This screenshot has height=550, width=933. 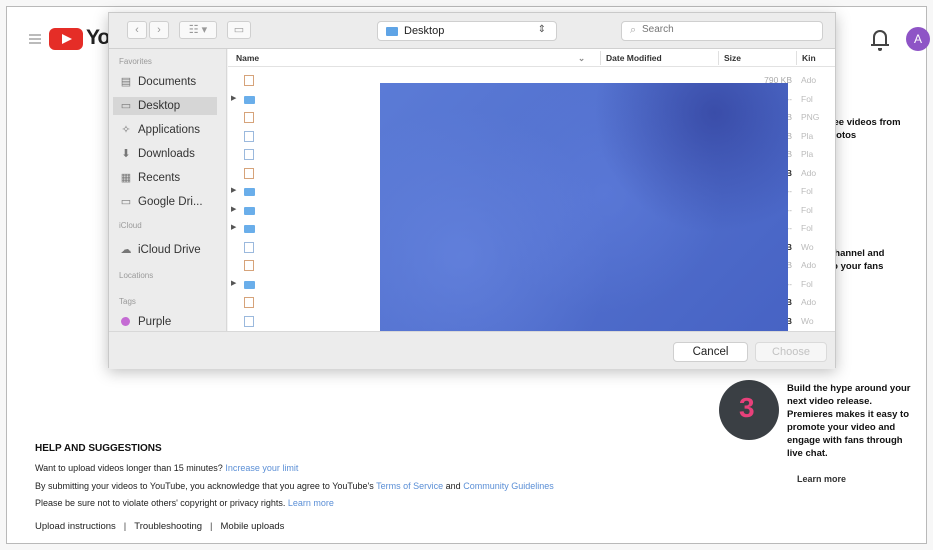 I want to click on sidebar-item-documents: ▤ Documents, so click(x=171, y=82).